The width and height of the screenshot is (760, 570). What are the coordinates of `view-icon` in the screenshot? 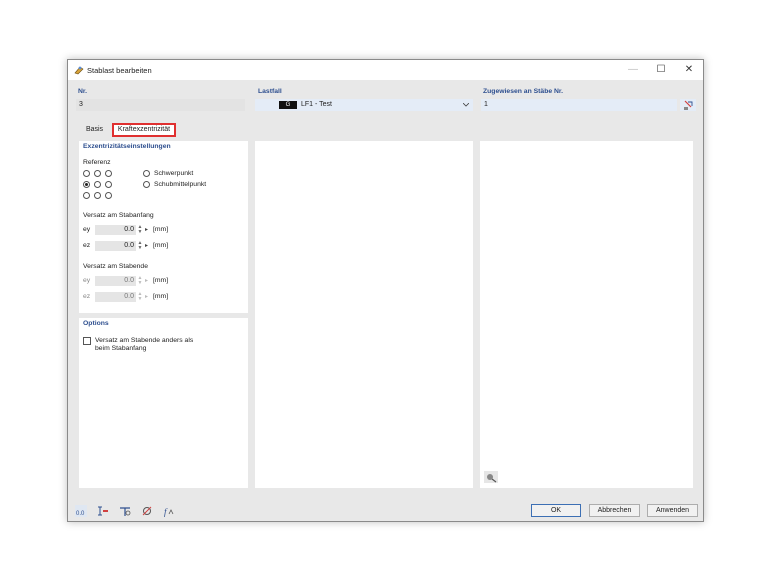 It's located at (125, 511).